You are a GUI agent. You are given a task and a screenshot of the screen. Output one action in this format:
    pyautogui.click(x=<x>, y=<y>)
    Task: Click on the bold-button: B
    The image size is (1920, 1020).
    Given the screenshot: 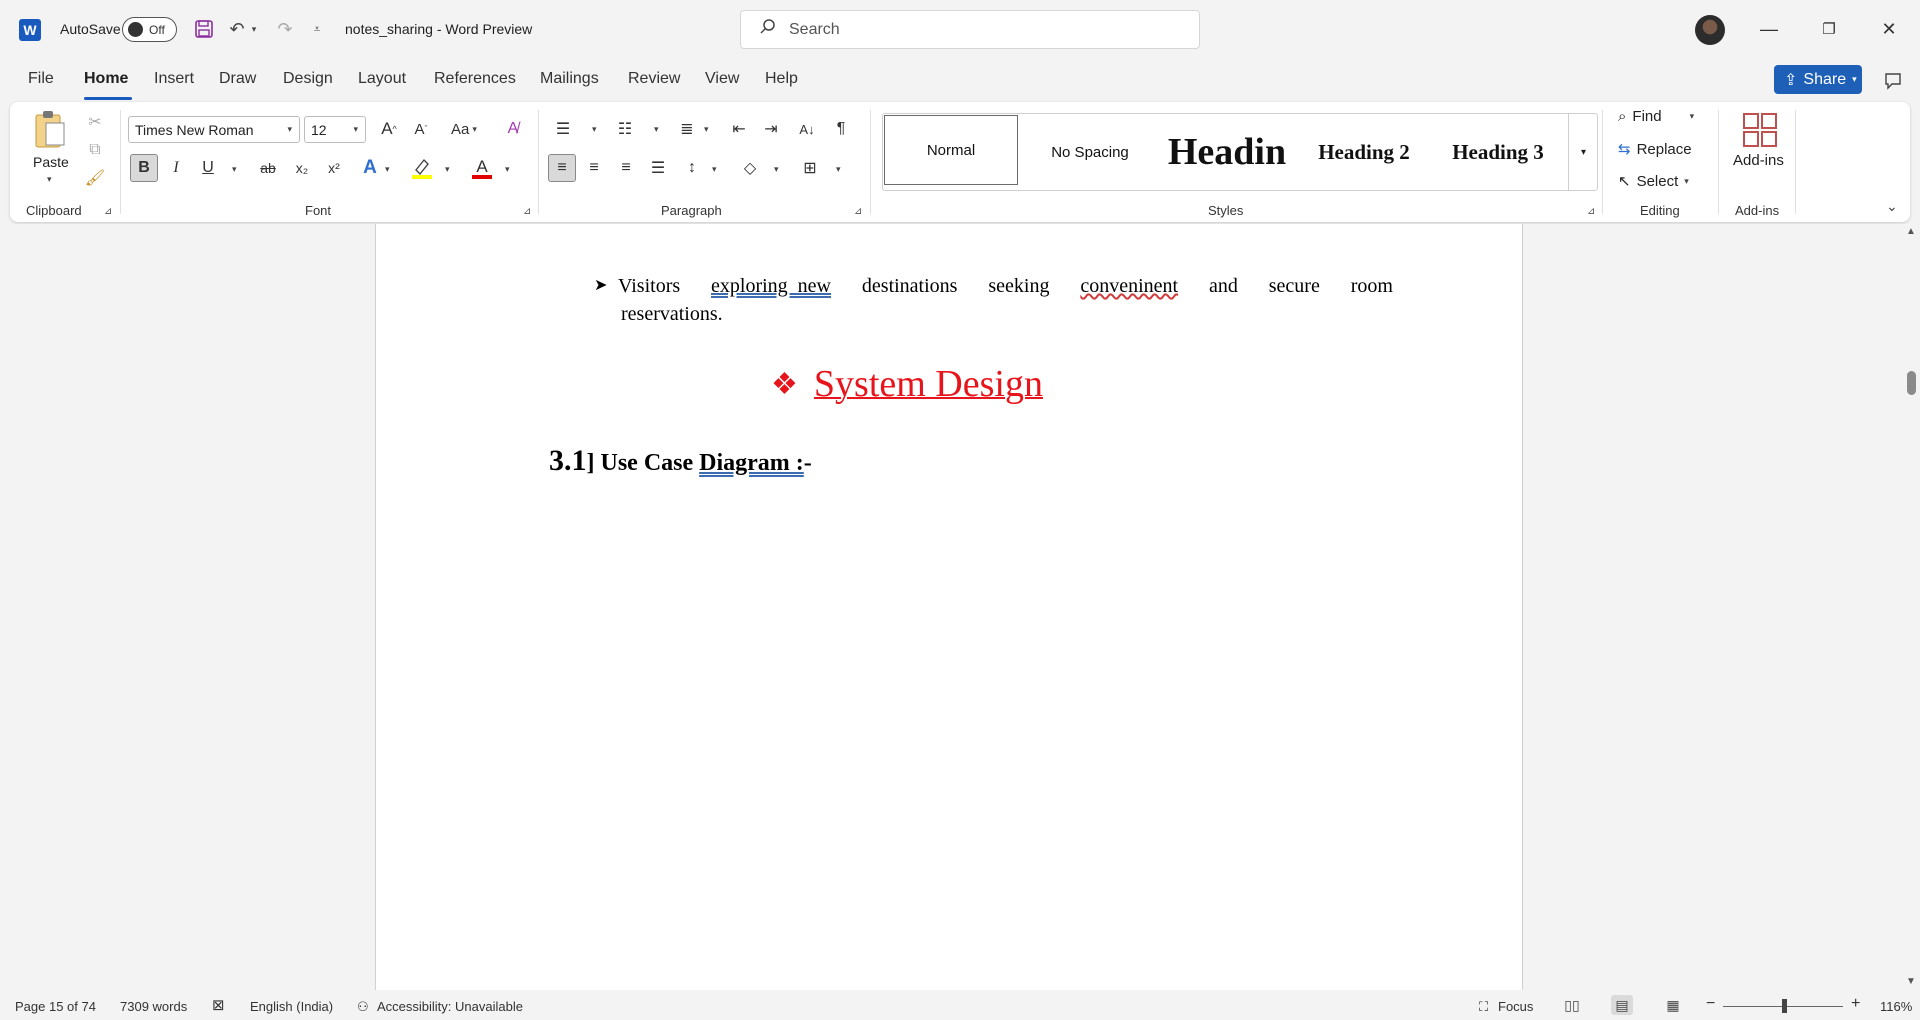 What is the action you would take?
    pyautogui.click(x=144, y=168)
    